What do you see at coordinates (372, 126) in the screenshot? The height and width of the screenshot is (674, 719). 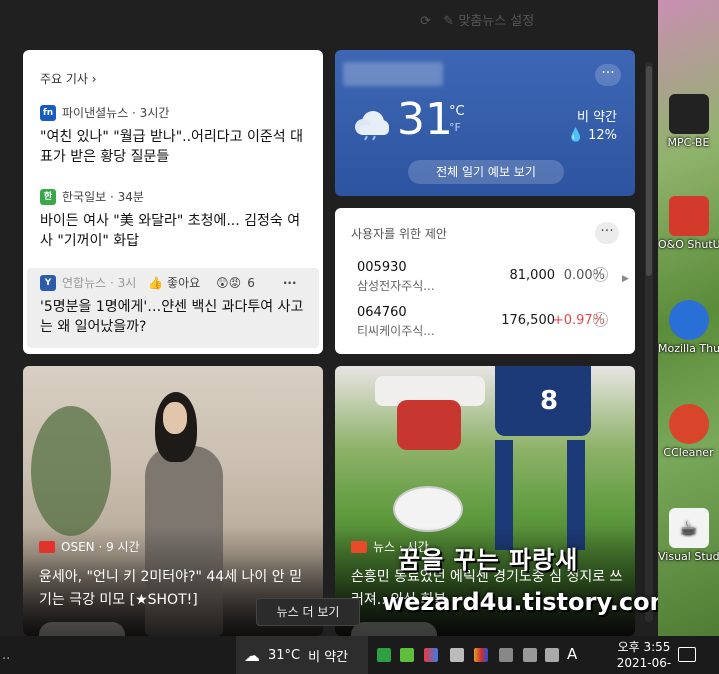 I see `cloud-rain-icon` at bounding box center [372, 126].